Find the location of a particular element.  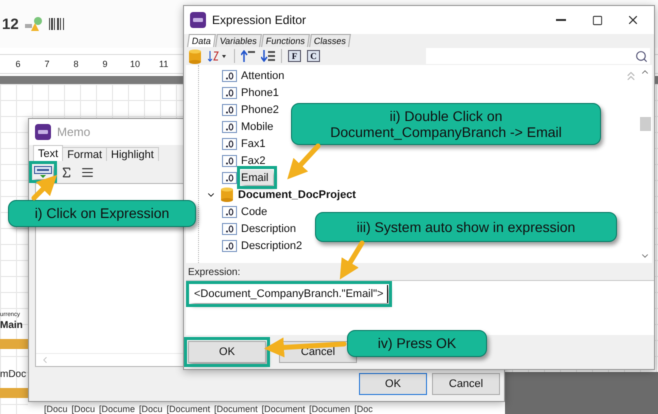

ruler-number: 8 is located at coordinates (76, 64).